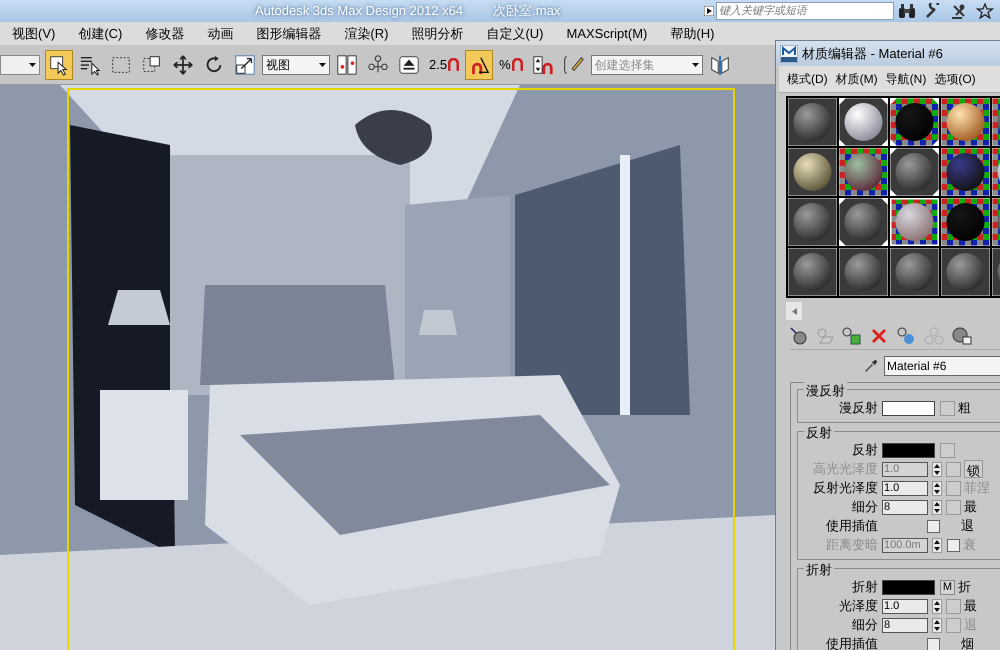 Image resolution: width=1000 pixels, height=650 pixels. I want to click on field-label: 反射, so click(865, 450).